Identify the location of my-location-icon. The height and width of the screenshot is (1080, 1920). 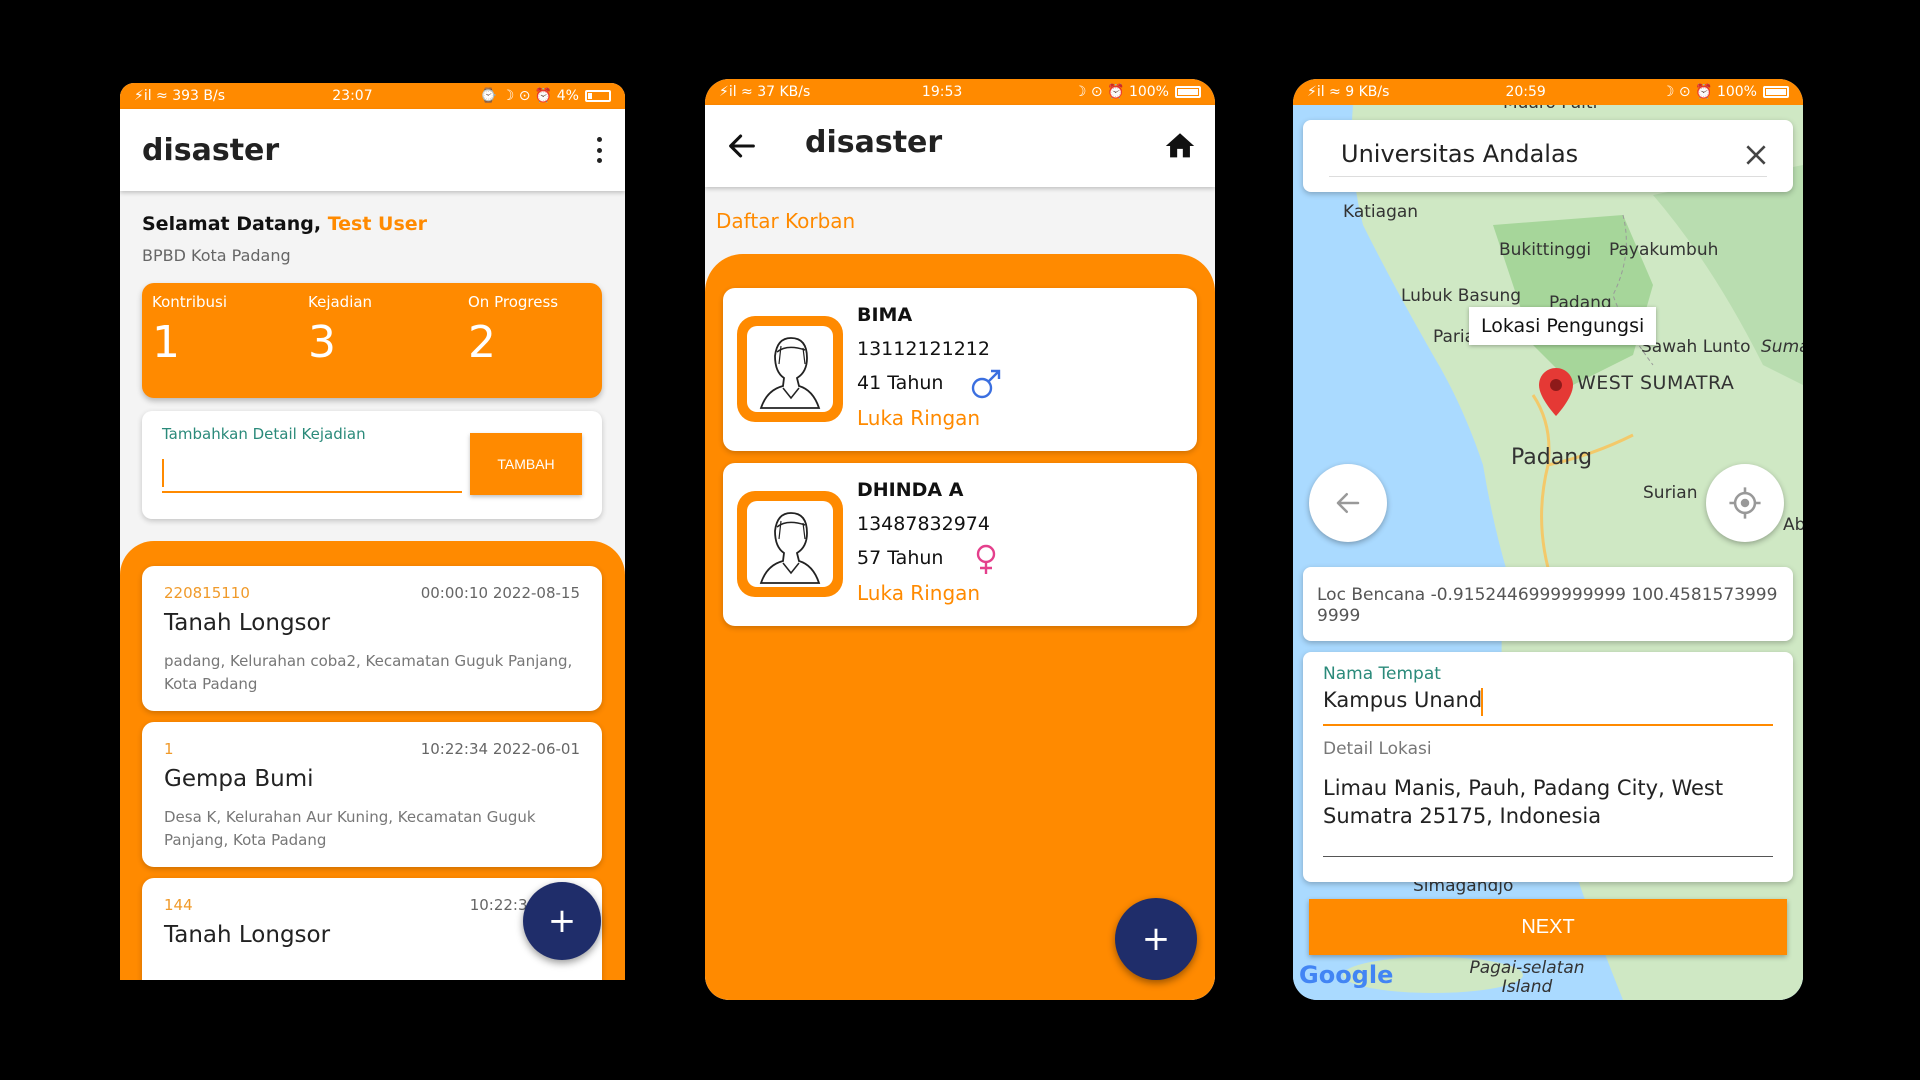
(1745, 503).